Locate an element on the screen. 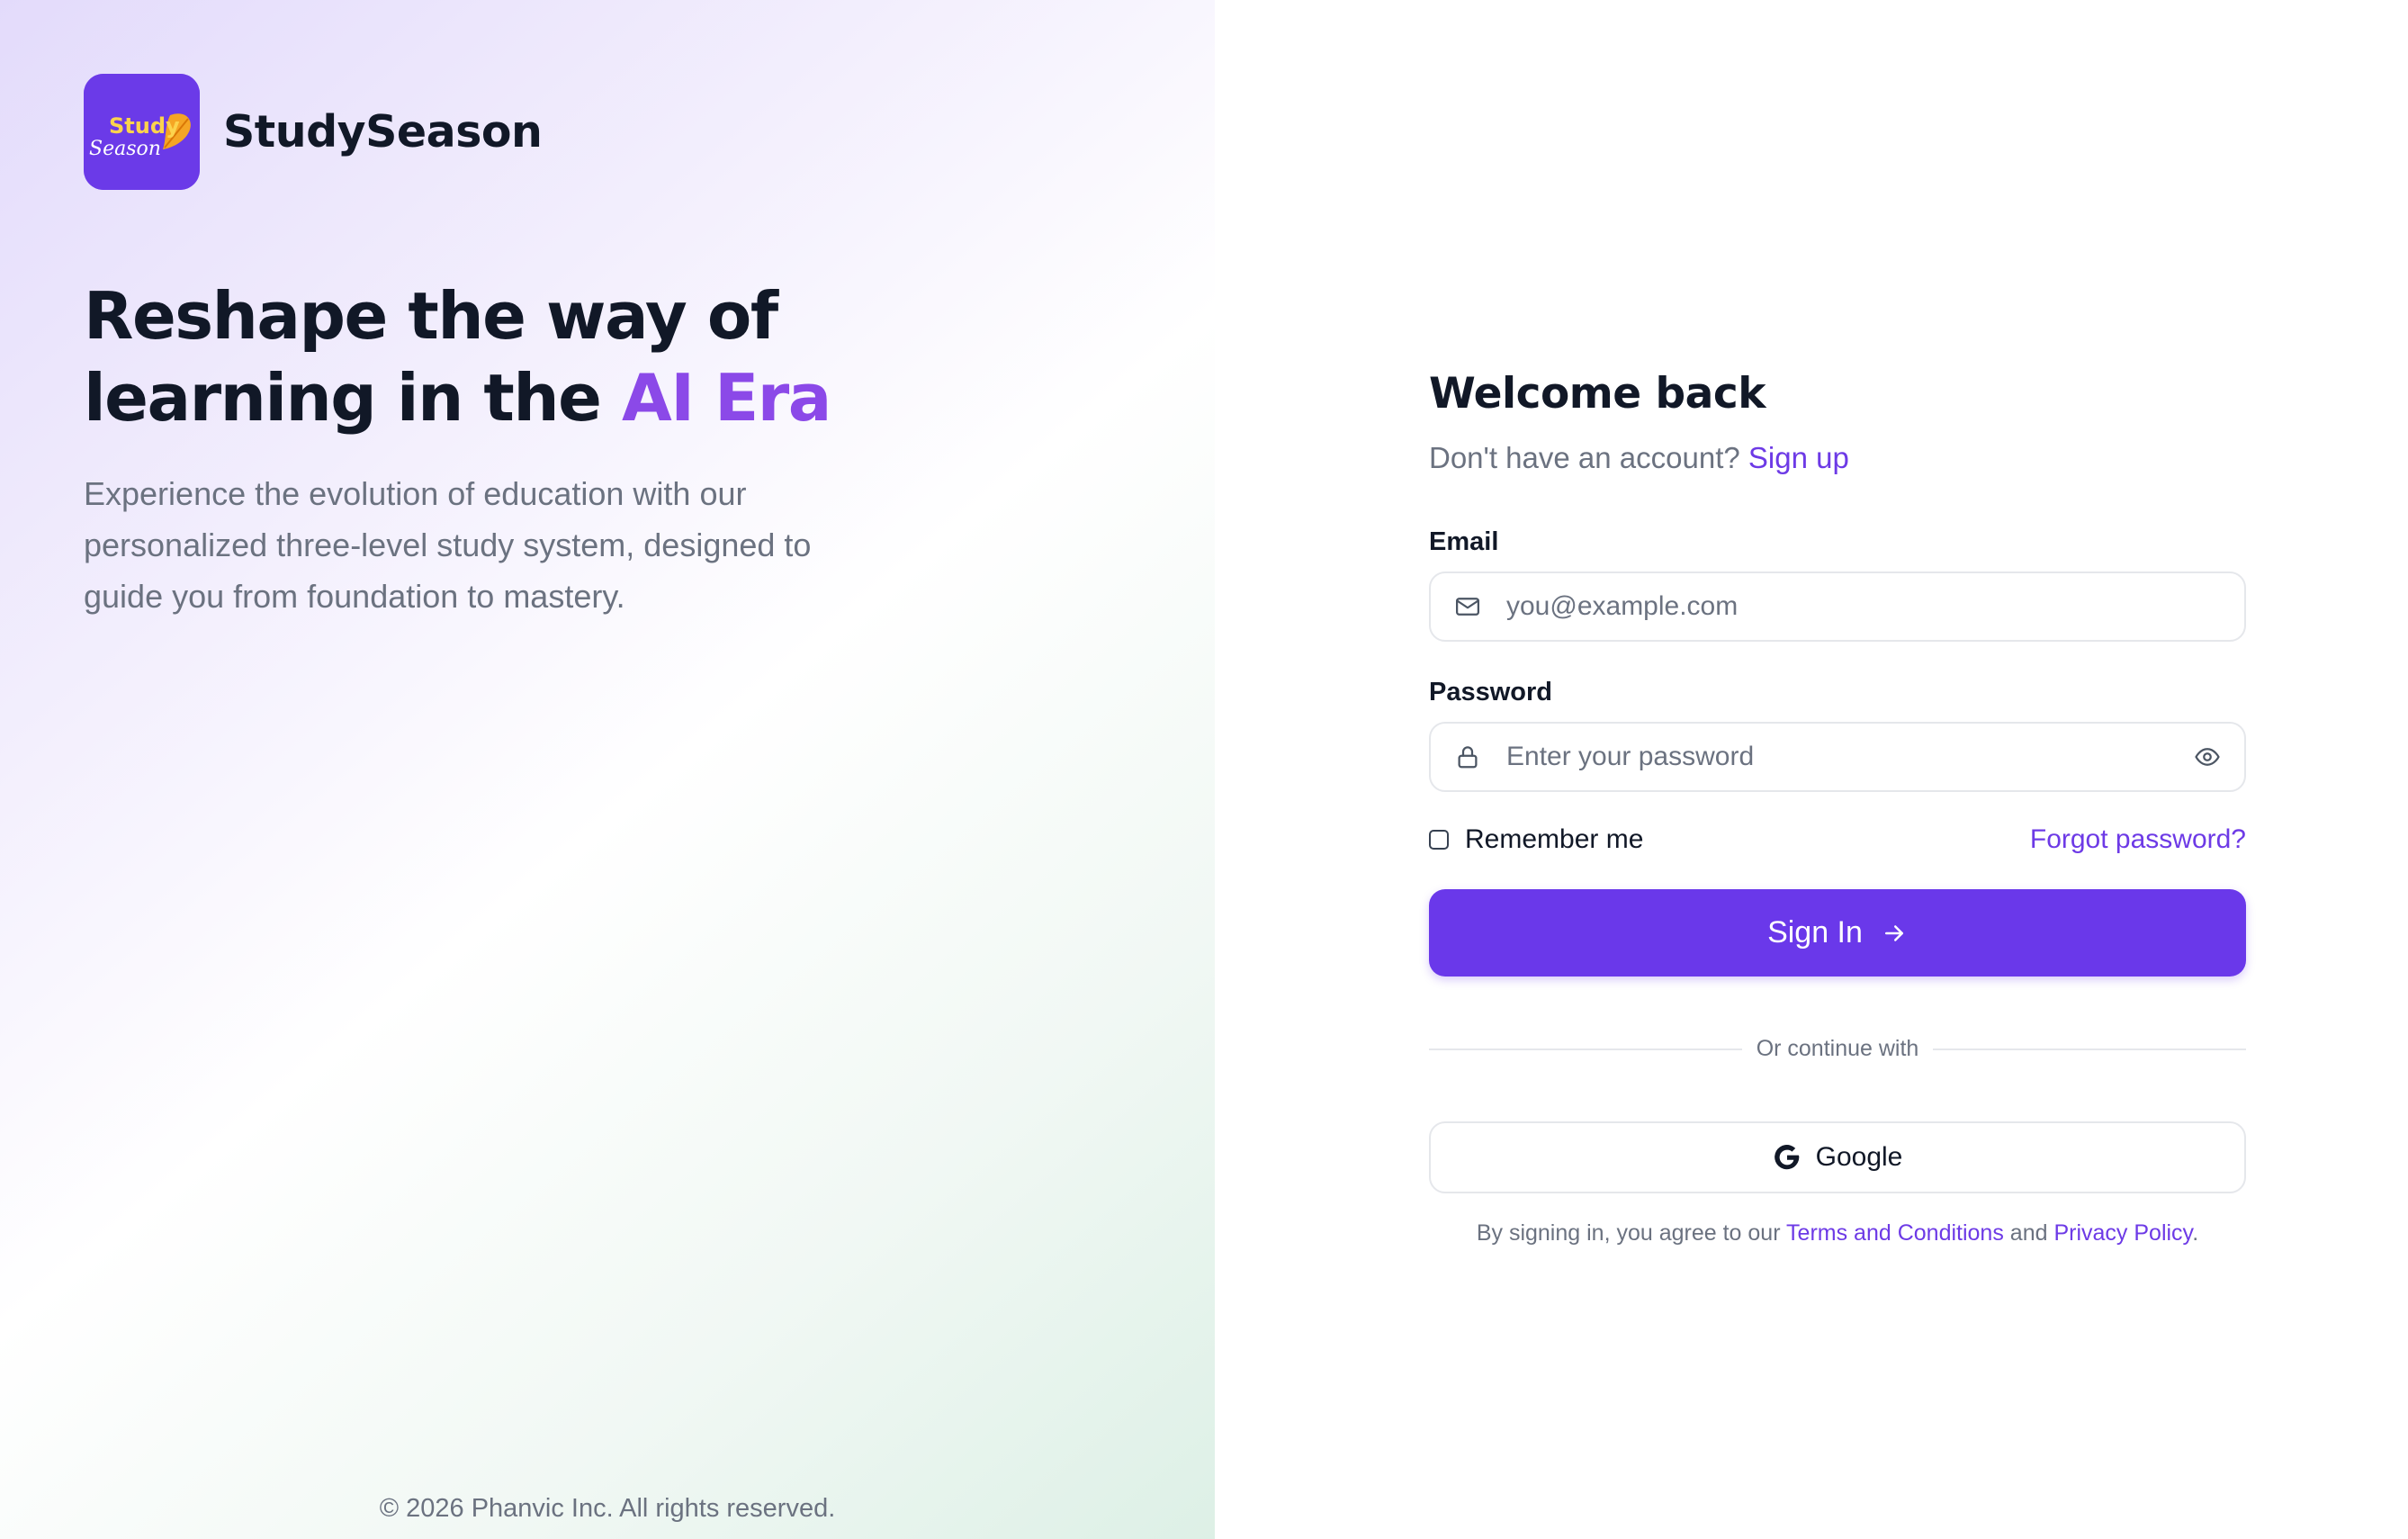 The image size is (2408, 1539). divider-text: Or continue with is located at coordinates (1837, 1048).